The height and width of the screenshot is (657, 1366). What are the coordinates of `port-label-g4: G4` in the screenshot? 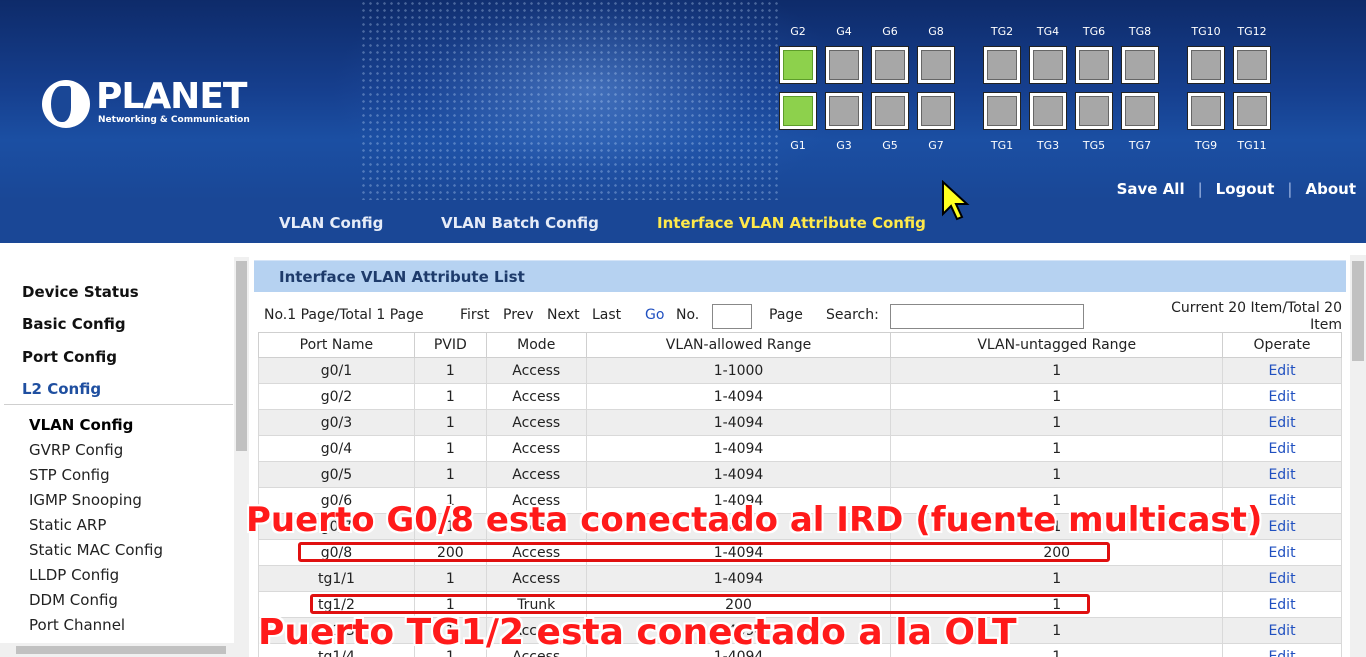 It's located at (844, 31).